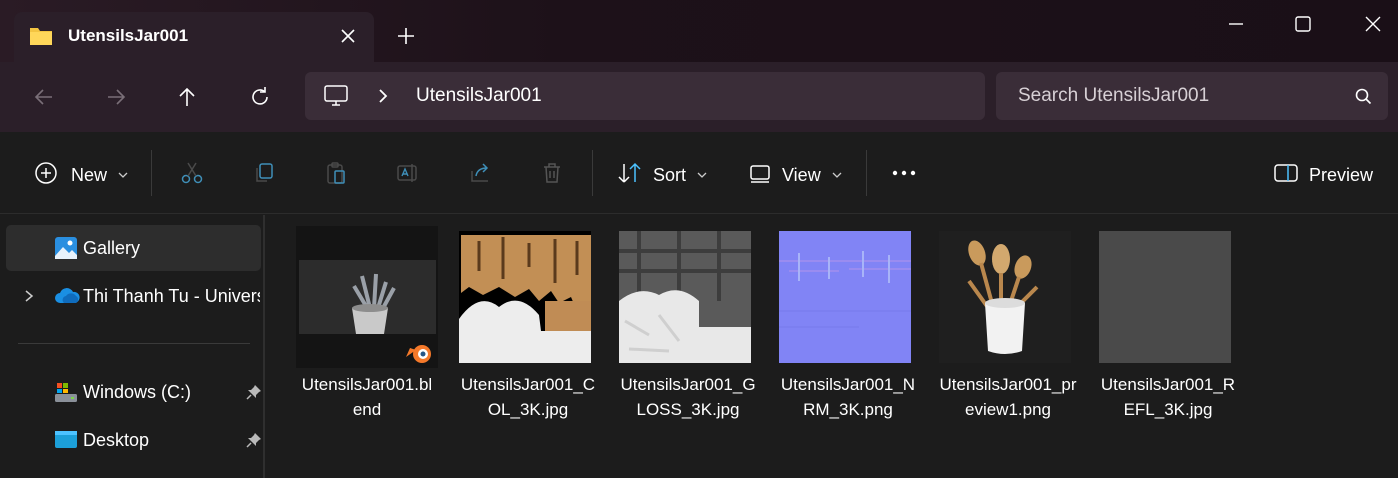  What do you see at coordinates (904, 173) in the screenshot?
I see `more-options-icon` at bounding box center [904, 173].